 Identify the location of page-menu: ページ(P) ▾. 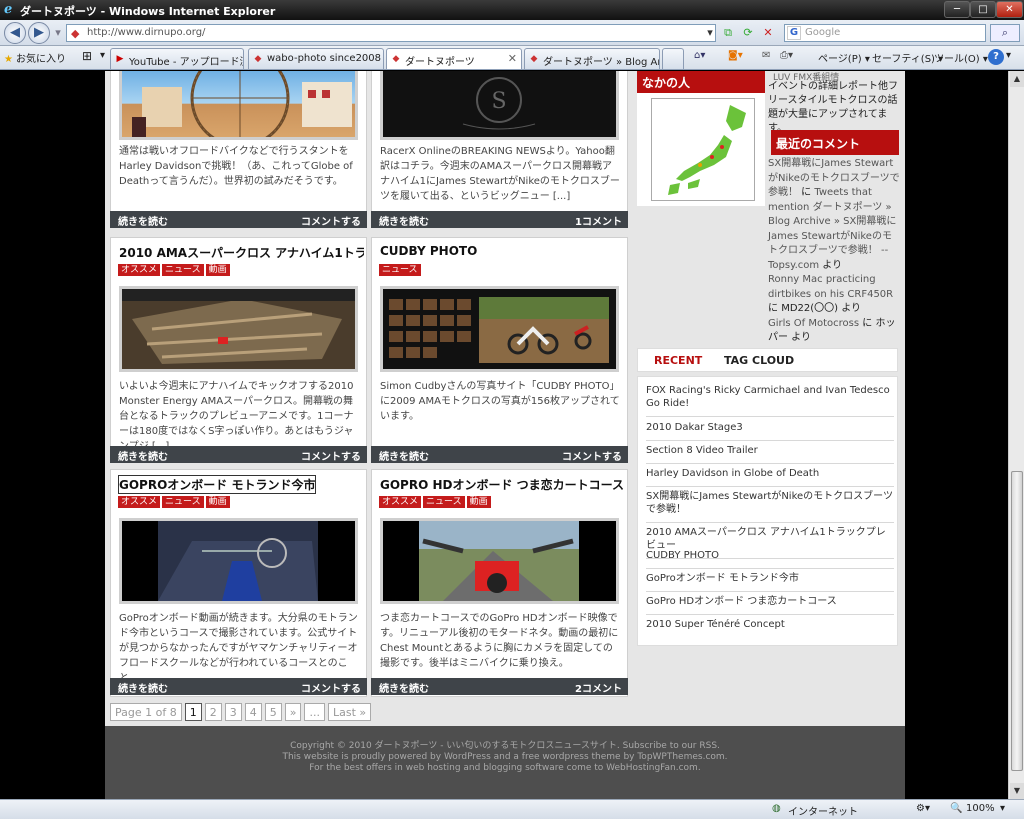
(844, 57).